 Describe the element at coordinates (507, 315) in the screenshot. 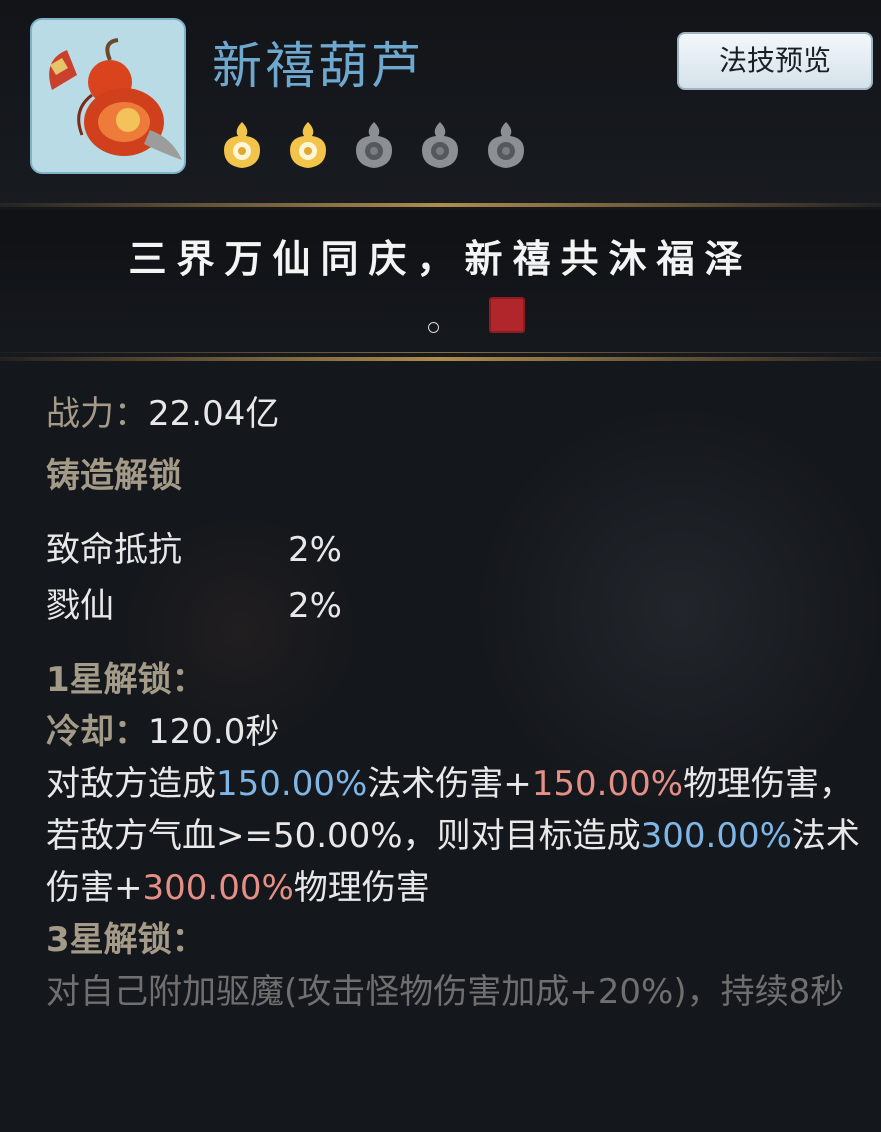

I see `seal-stamp` at that location.